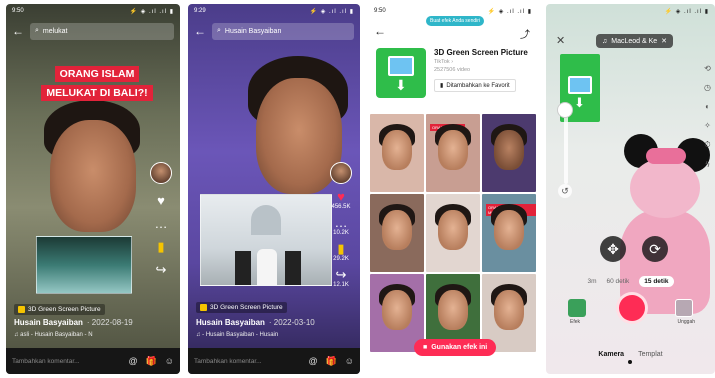 The width and height of the screenshot is (715, 378). What do you see at coordinates (656, 281) in the screenshot?
I see `duration-option-selected: 15 detik` at bounding box center [656, 281].